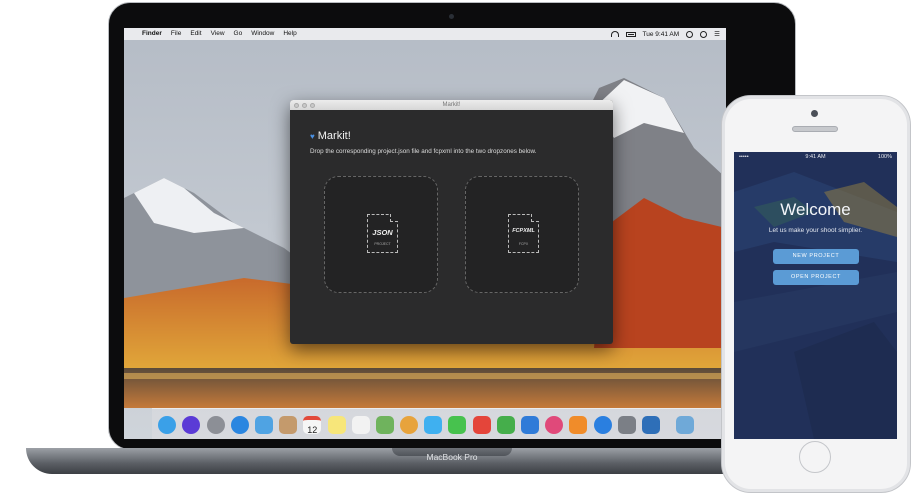 The width and height of the screenshot is (922, 498). Describe the element at coordinates (684, 424) in the screenshot. I see `folder-icon` at that location.